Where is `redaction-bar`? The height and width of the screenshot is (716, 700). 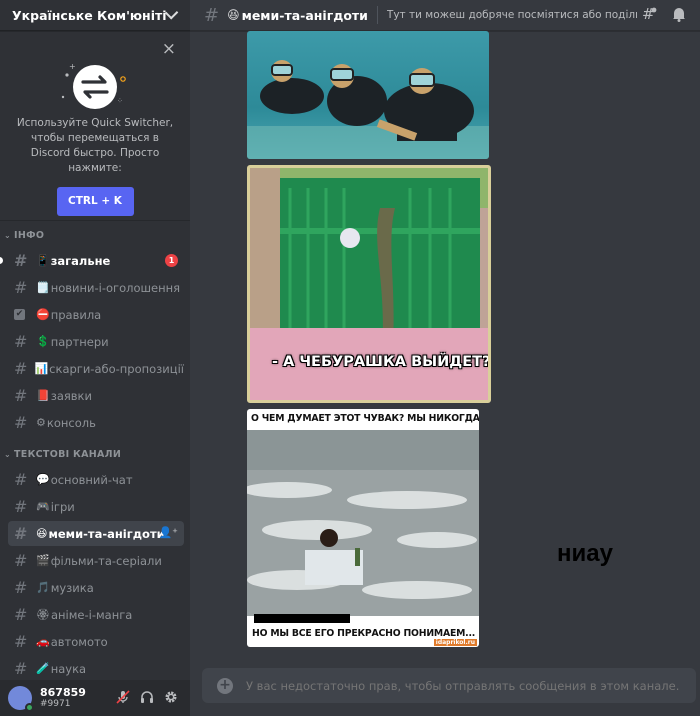
redaction-bar is located at coordinates (302, 618).